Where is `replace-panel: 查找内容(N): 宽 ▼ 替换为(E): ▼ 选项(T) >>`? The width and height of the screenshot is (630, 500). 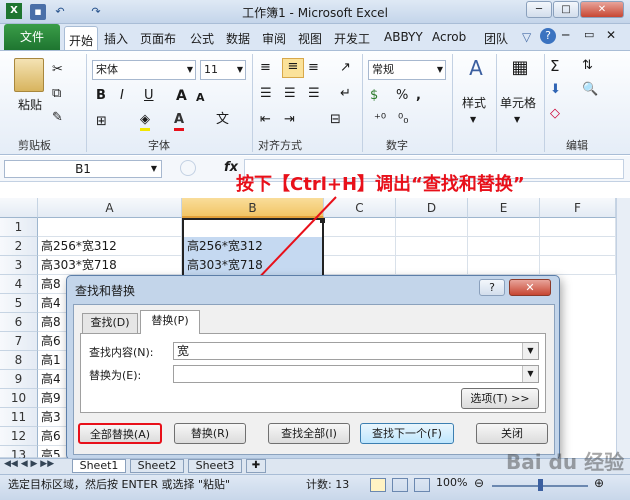
replace-panel: 查找内容(N): 宽 ▼ 替换为(E): ▼ 选项(T) >> is located at coordinates (313, 373).